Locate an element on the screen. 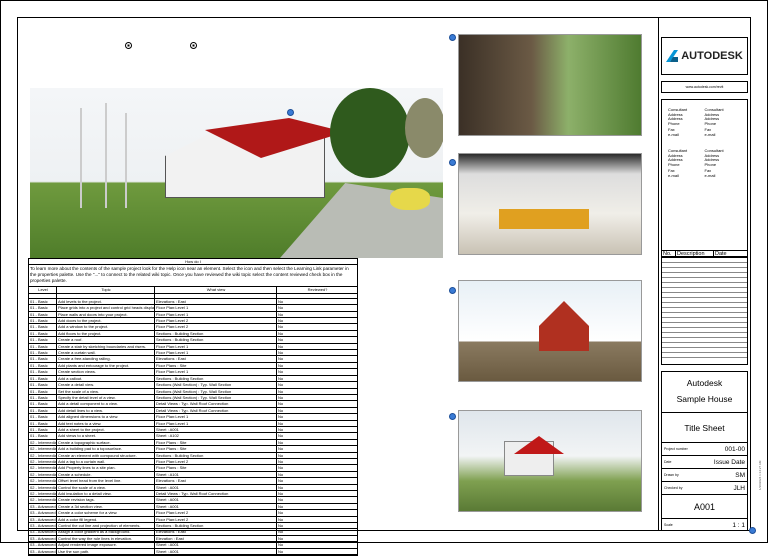  field-label: Drawn by is located at coordinates (671, 475).